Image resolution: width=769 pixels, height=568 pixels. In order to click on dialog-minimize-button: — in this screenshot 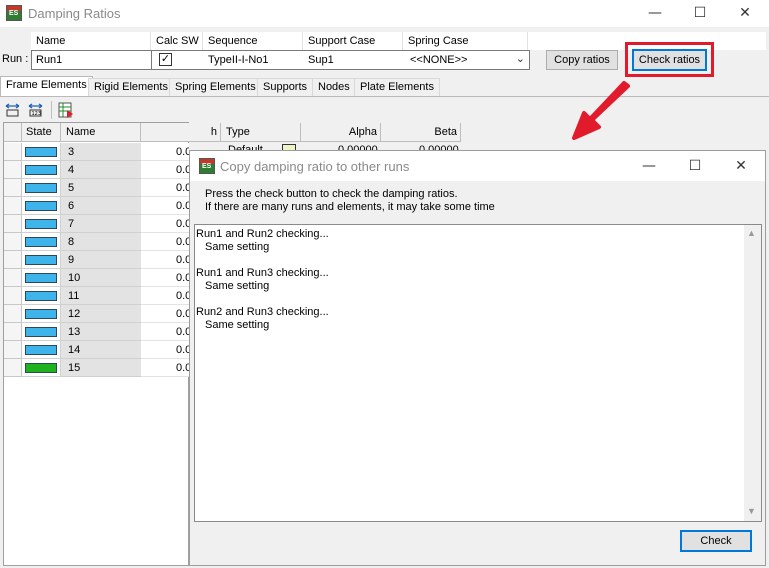, I will do `click(649, 166)`.